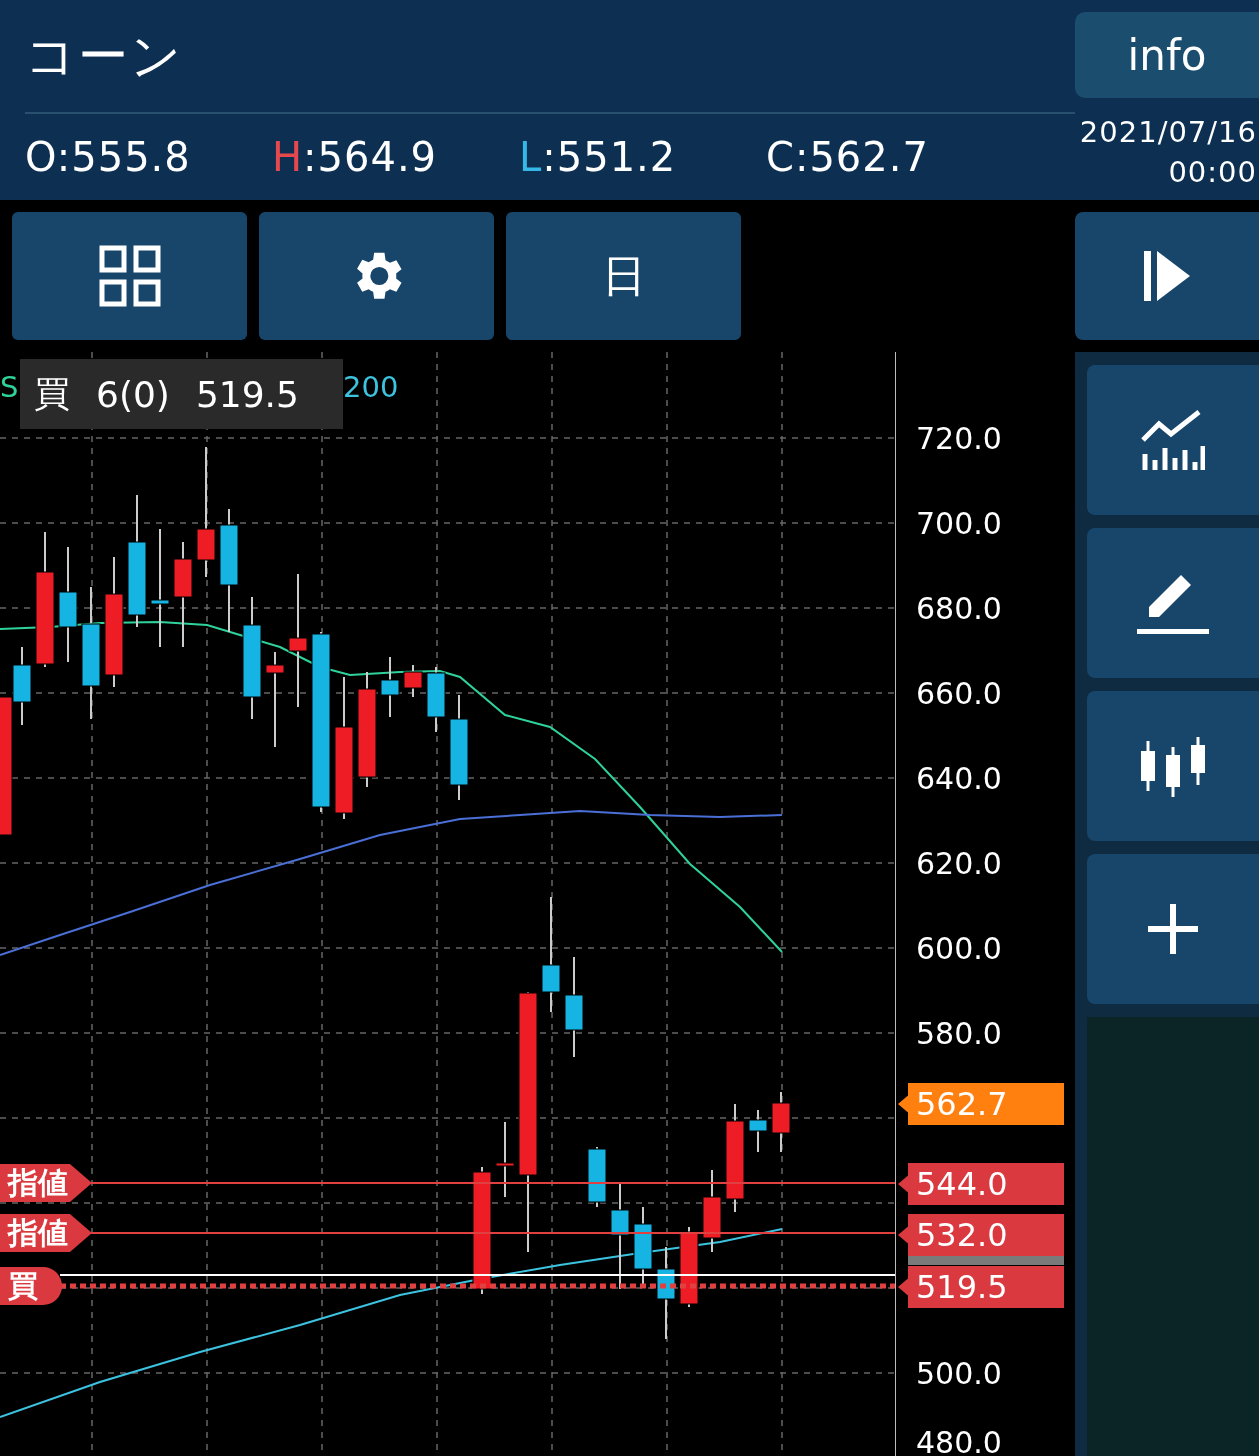 The image size is (1259, 1456). I want to click on axis-tick-label: 680.0, so click(959, 608).